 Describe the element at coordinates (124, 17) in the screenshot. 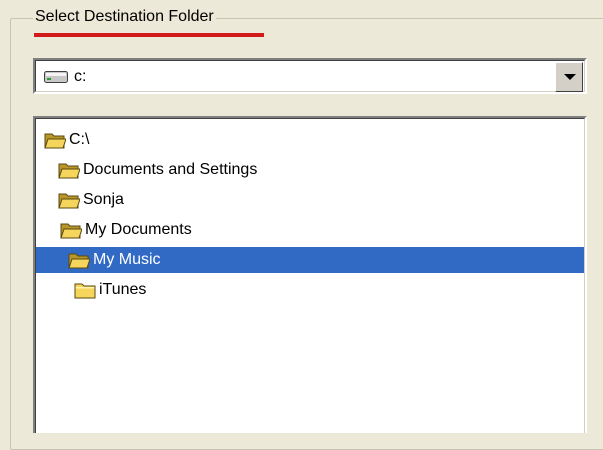

I see `group-title: Select Destination Folder` at that location.